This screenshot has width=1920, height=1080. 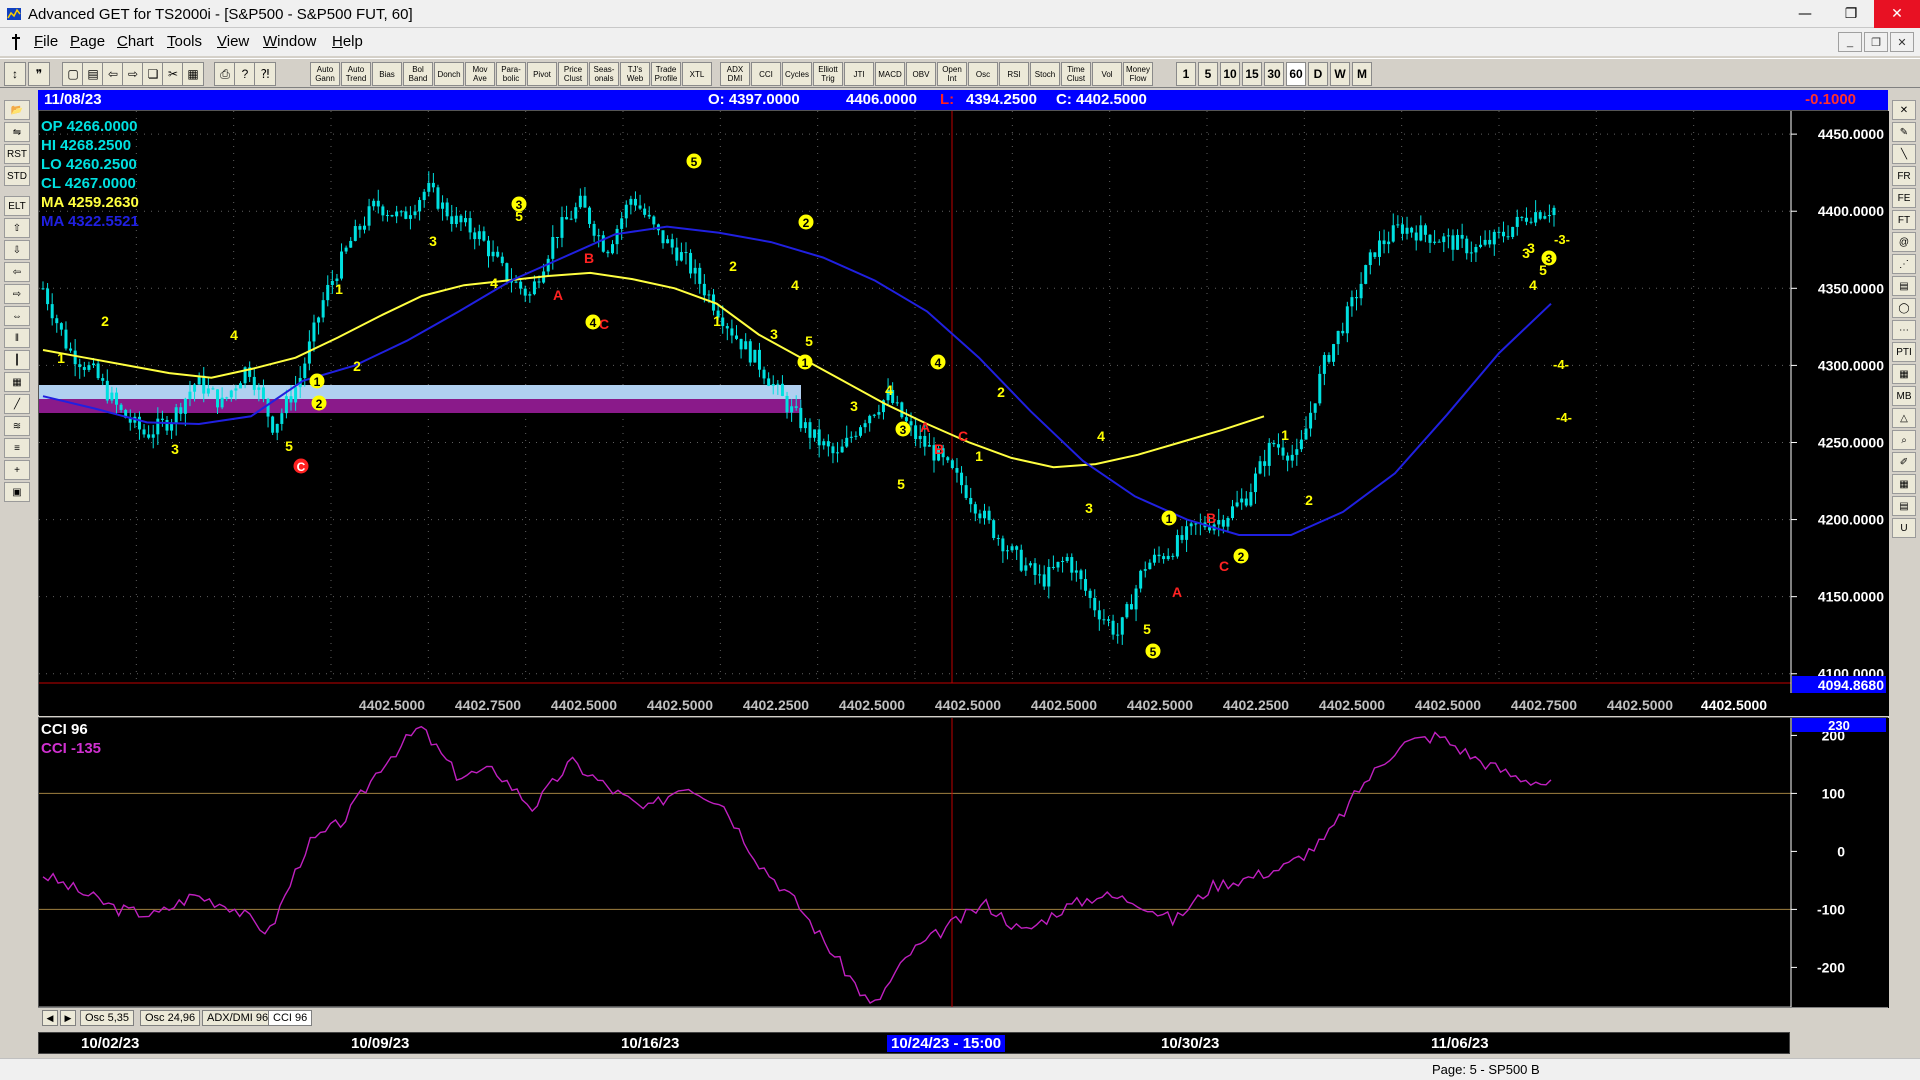 What do you see at coordinates (17, 338) in the screenshot?
I see `compress-icon: ‖` at bounding box center [17, 338].